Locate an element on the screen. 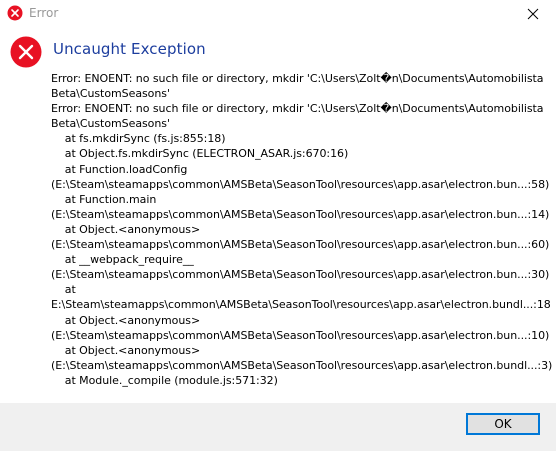 The height and width of the screenshot is (451, 556). close-button is located at coordinates (533, 14).